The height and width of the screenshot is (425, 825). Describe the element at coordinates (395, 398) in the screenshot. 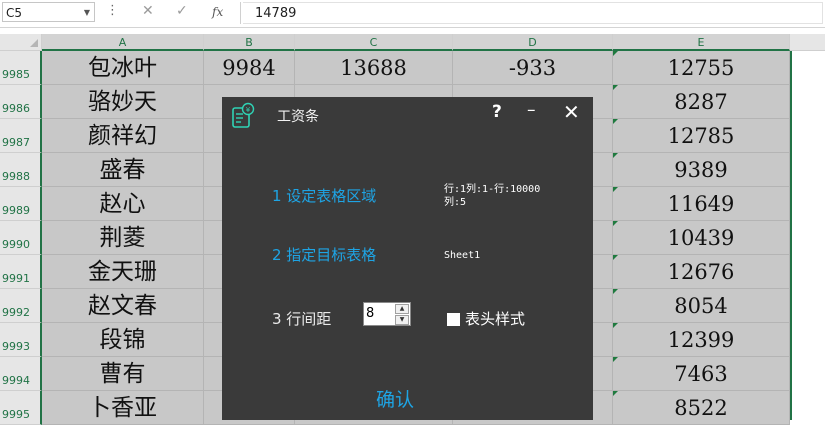

I see `confirm-button: 确认` at that location.